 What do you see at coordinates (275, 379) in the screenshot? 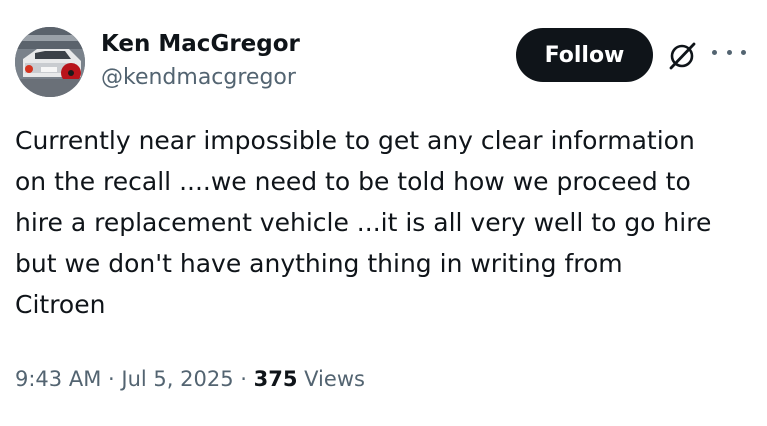
I see `views-count: 375` at bounding box center [275, 379].